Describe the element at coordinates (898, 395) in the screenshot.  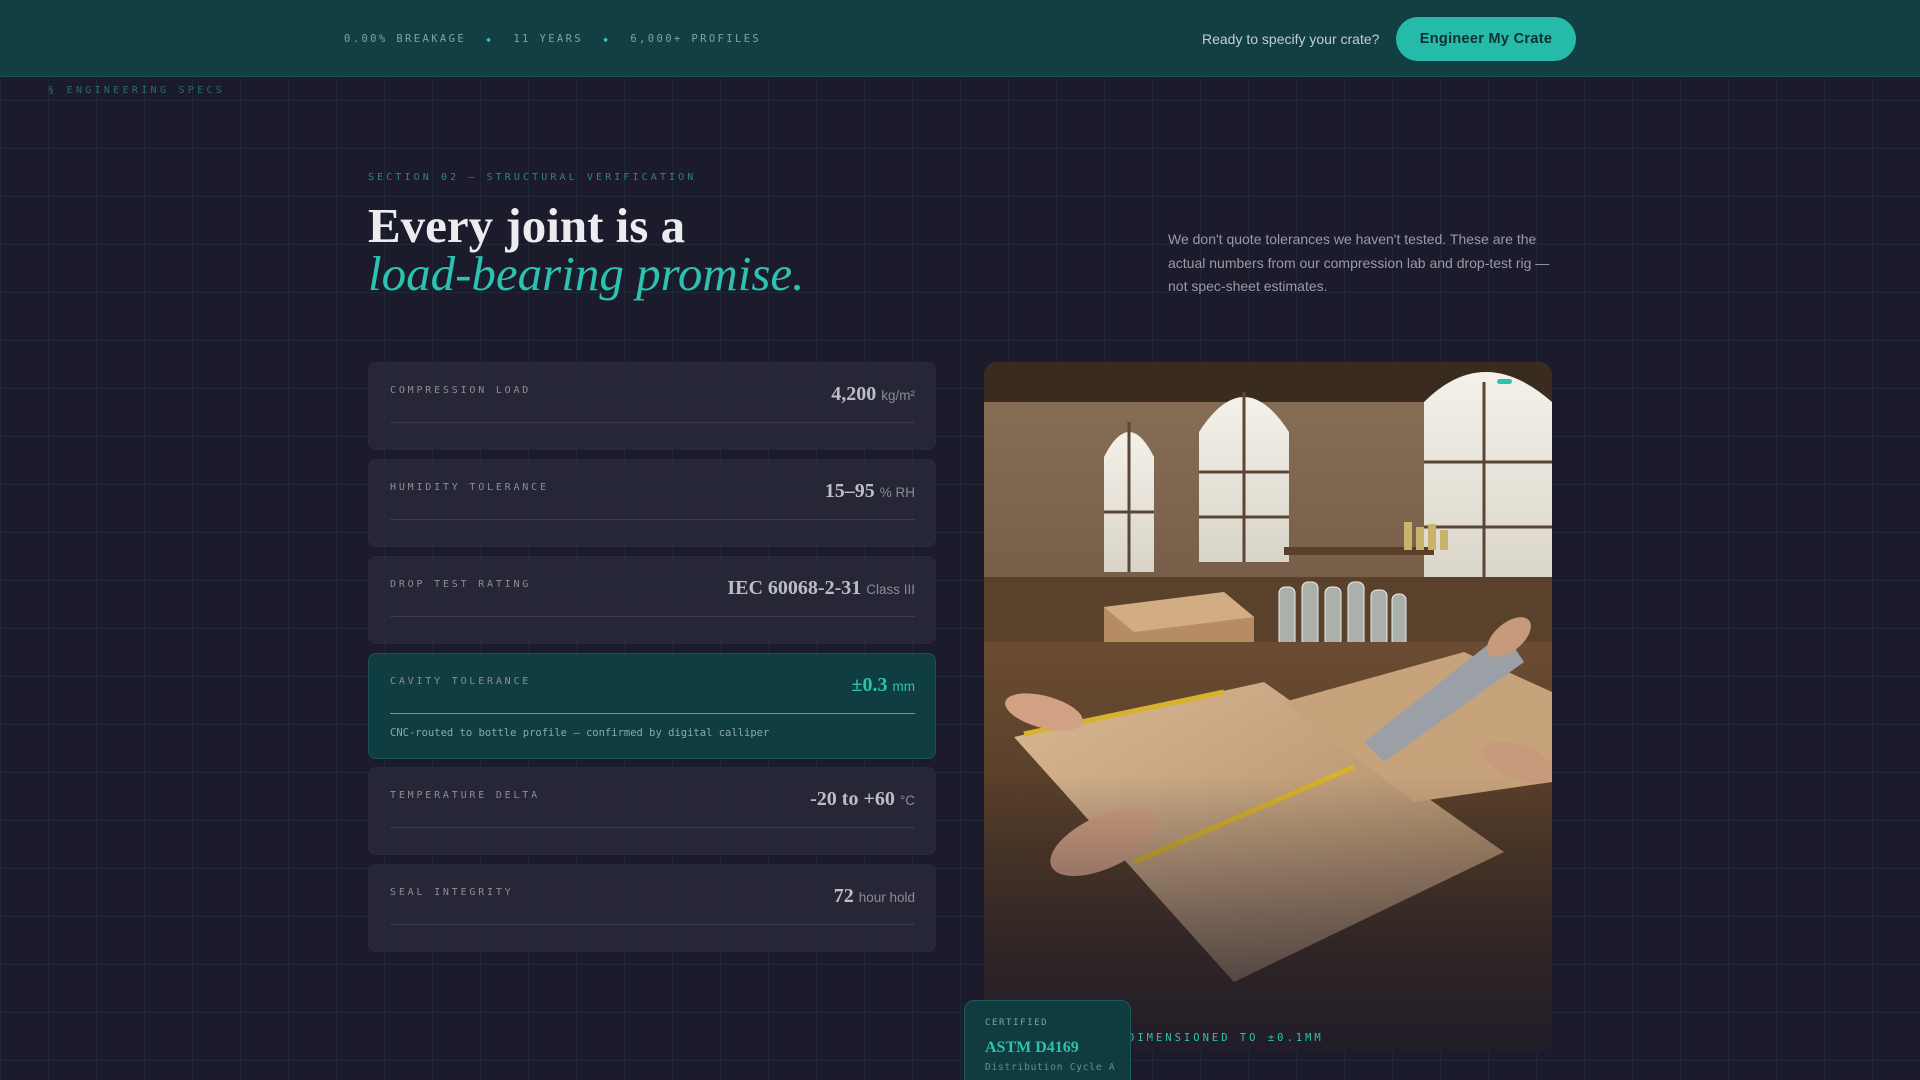
I see `spec-unit: kg/m²` at that location.